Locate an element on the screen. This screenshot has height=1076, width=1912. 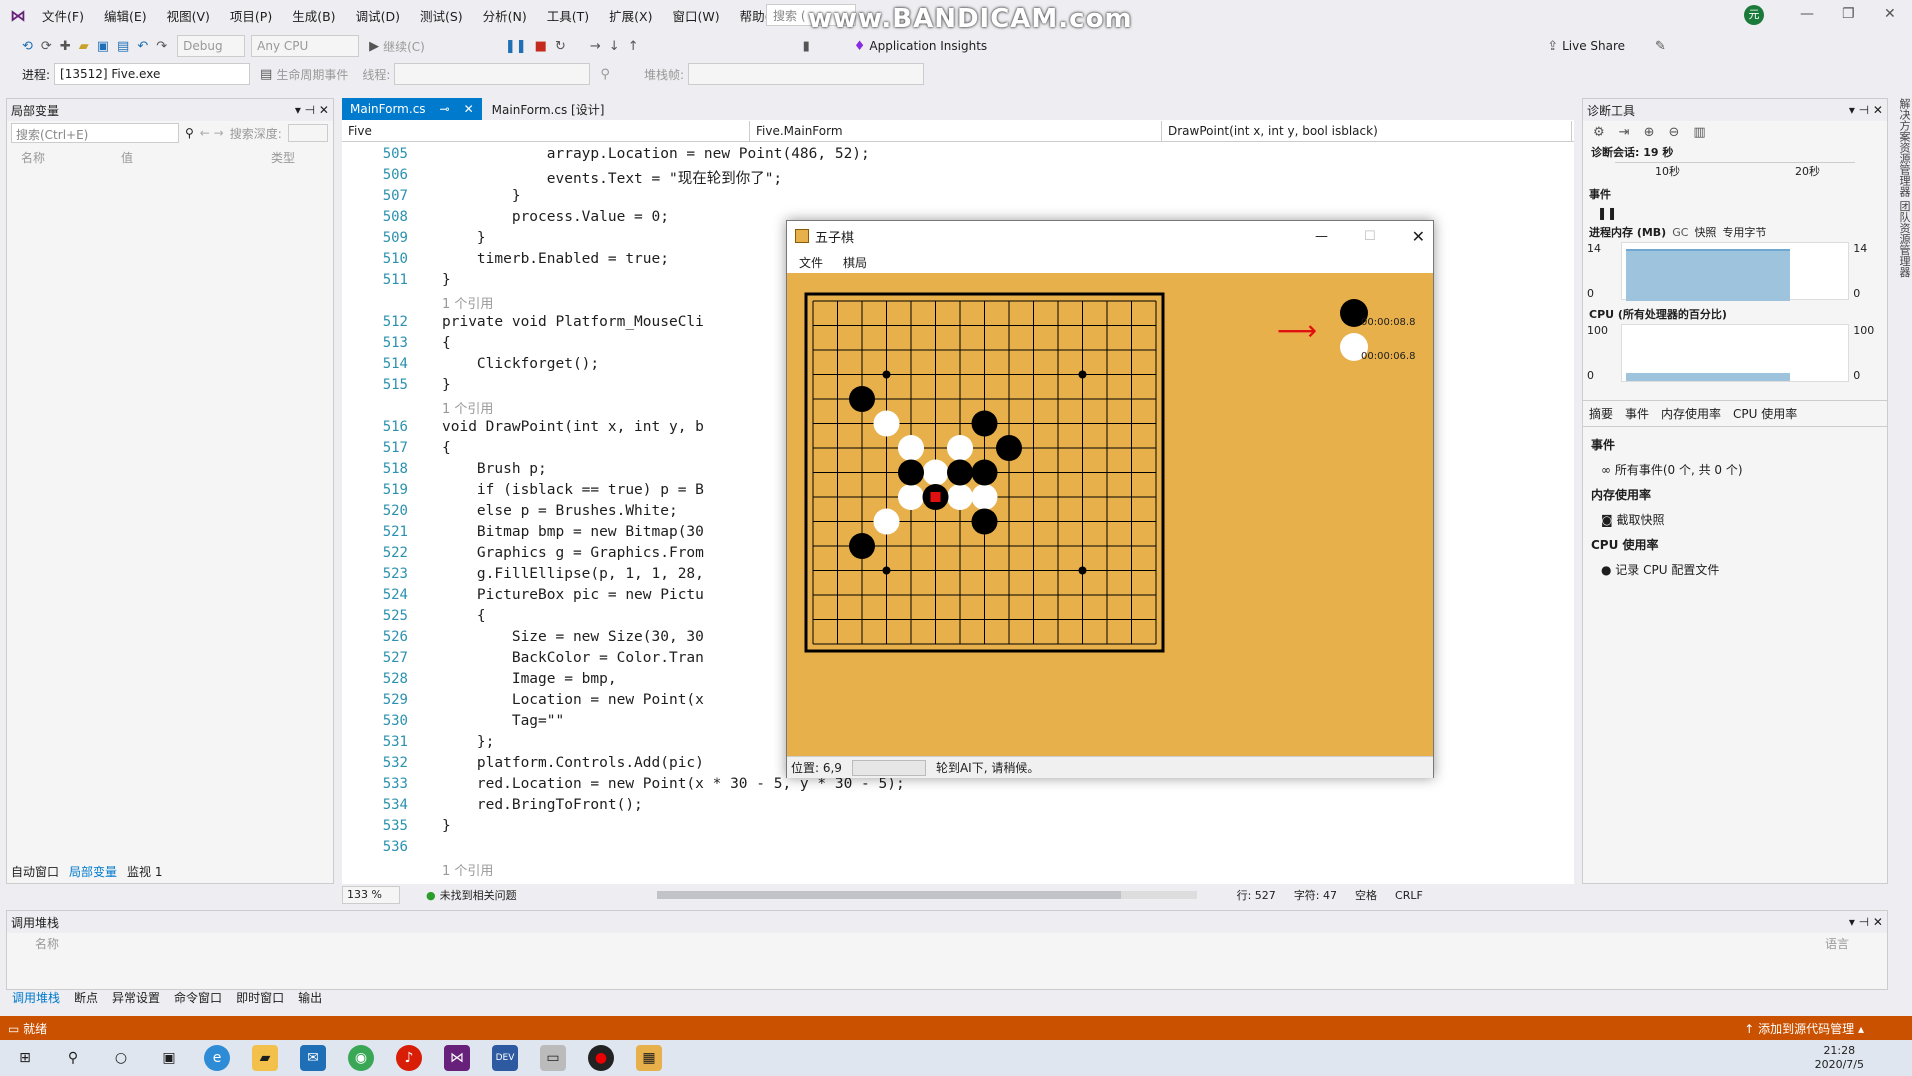
chart-icon: ▥ is located at coordinates (1699, 132).